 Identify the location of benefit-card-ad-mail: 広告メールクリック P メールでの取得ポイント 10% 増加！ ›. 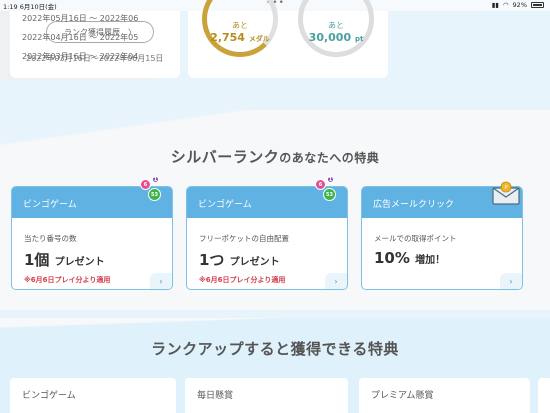
(442, 235).